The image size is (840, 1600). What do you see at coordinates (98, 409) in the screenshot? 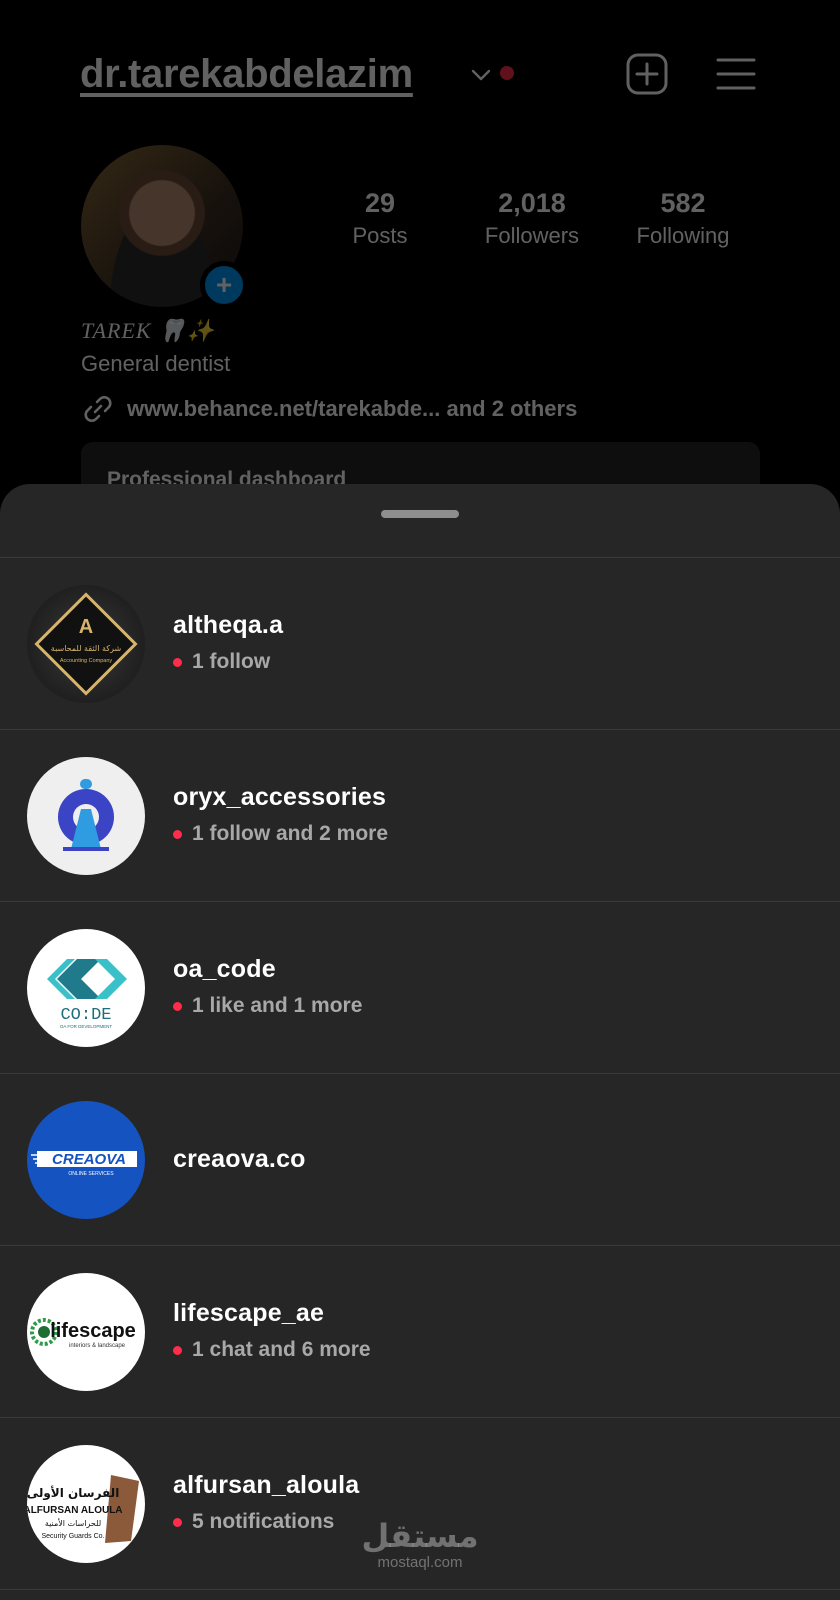
I see `link-icon` at bounding box center [98, 409].